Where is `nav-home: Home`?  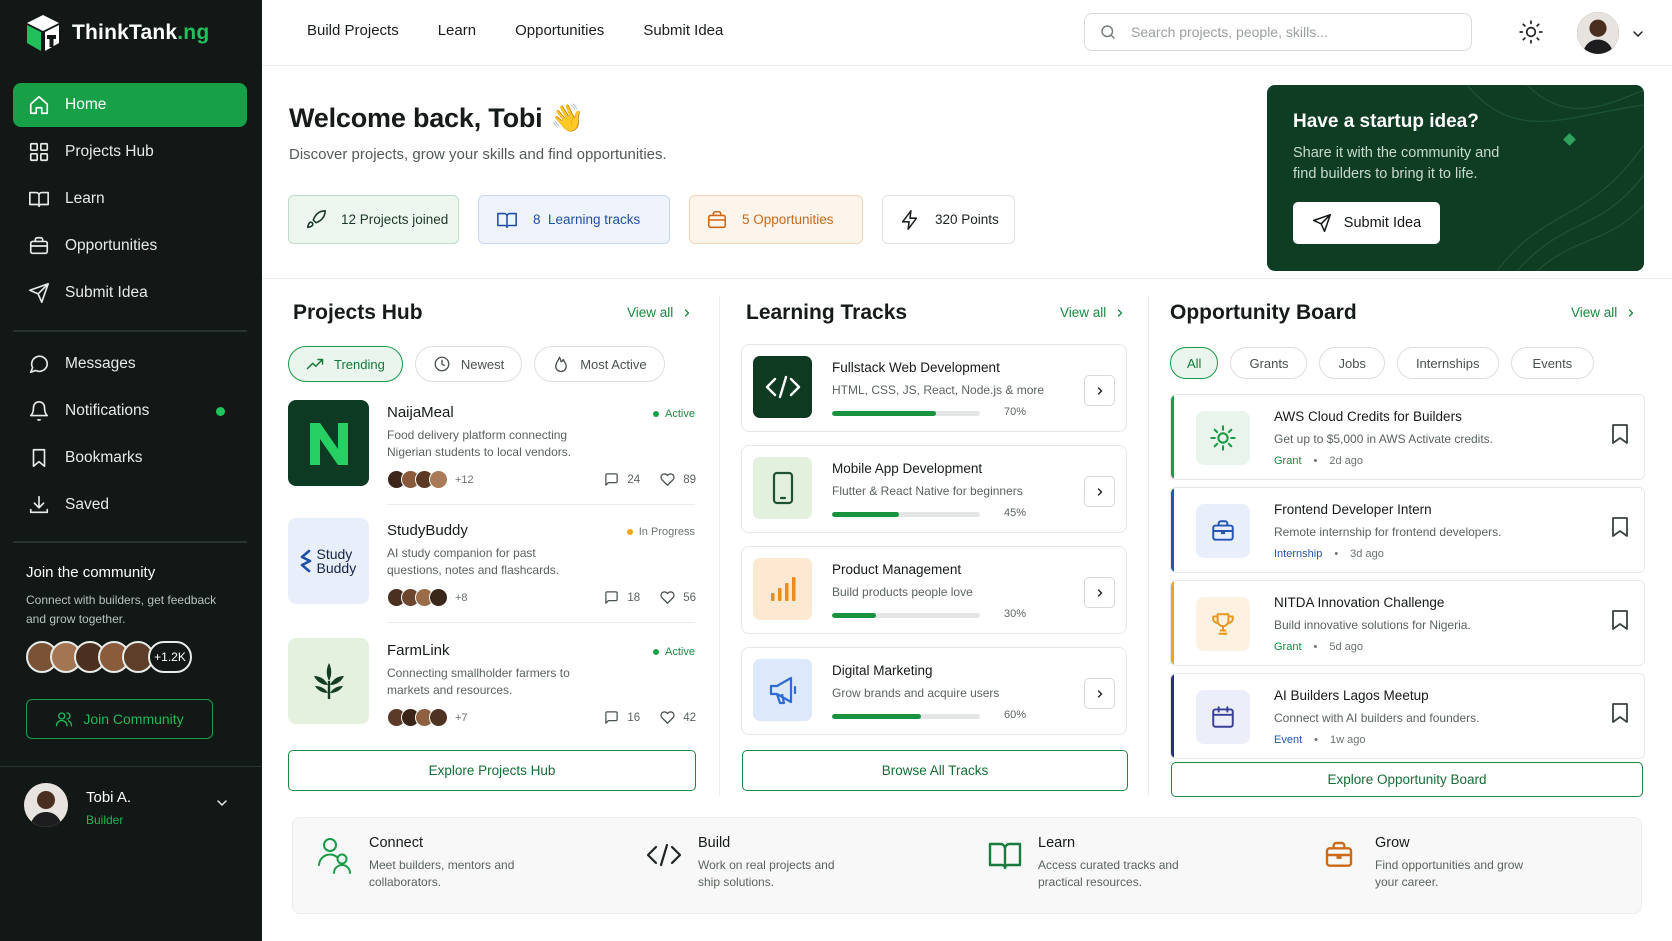 nav-home: Home is located at coordinates (130, 105).